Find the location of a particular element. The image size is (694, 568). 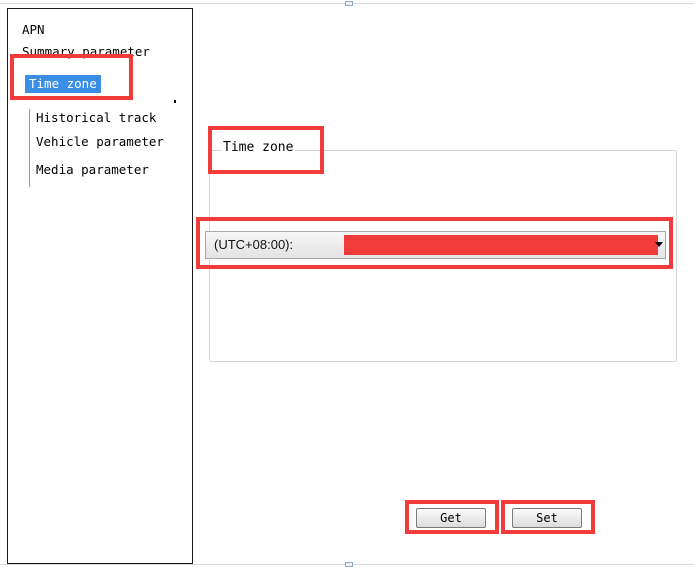

time-zone-select: (UTC+08:00): is located at coordinates (435, 245).